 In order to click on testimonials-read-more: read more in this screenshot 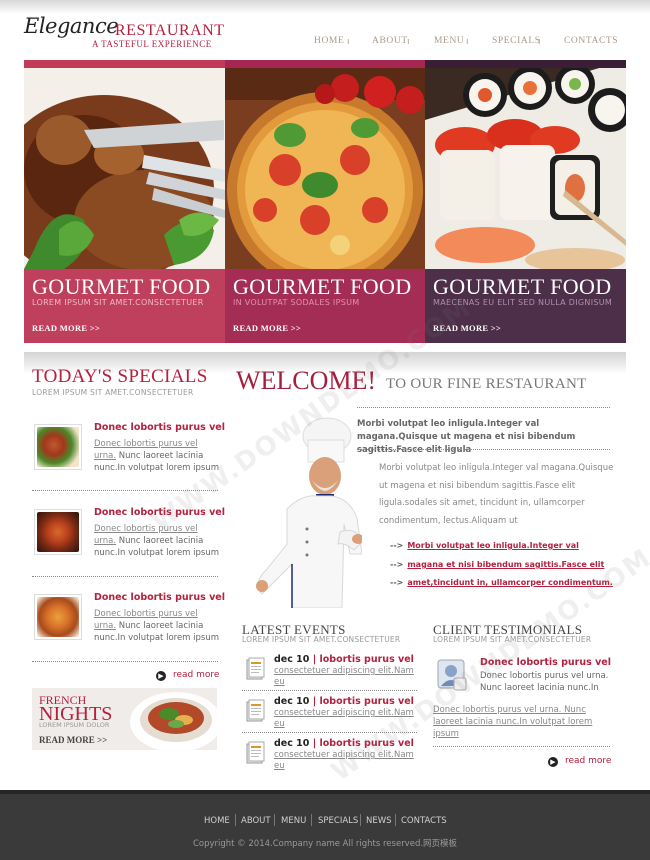, I will do `click(588, 761)`.